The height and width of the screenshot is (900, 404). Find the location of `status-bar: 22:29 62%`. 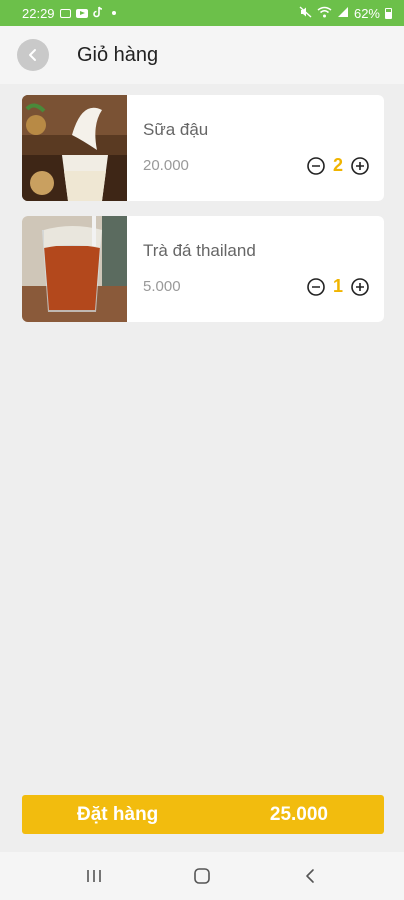

status-bar: 22:29 62% is located at coordinates (202, 13).